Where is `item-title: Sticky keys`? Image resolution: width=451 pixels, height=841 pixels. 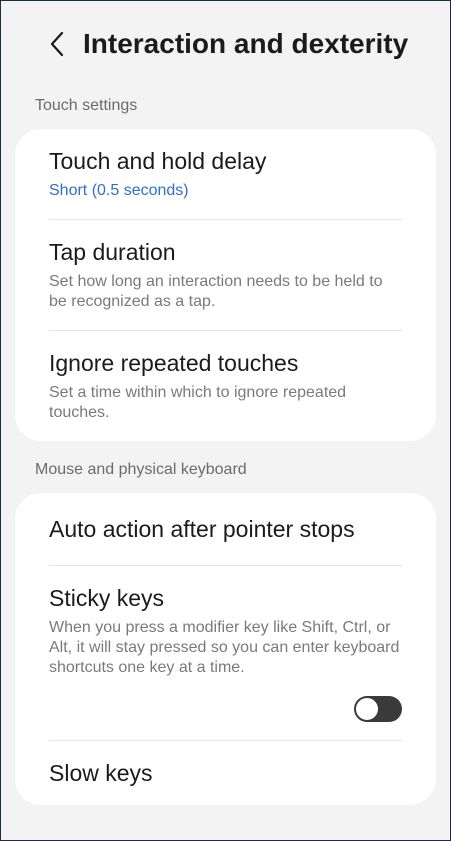 item-title: Sticky keys is located at coordinates (107, 598).